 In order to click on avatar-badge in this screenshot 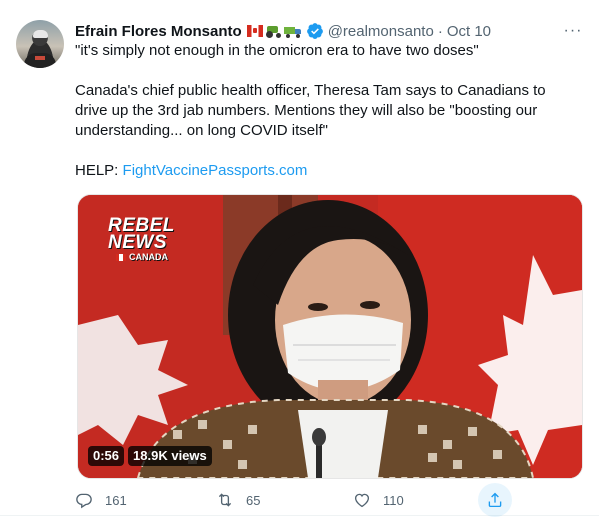, I will do `click(40, 58)`.